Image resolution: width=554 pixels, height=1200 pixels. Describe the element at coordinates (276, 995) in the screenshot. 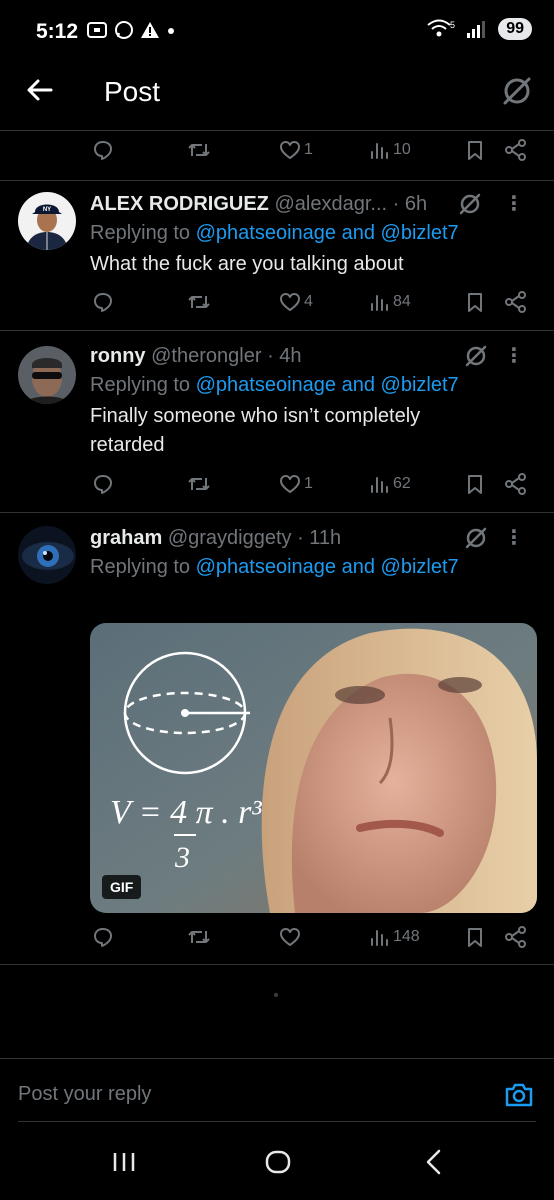

I see `loading-dot` at that location.